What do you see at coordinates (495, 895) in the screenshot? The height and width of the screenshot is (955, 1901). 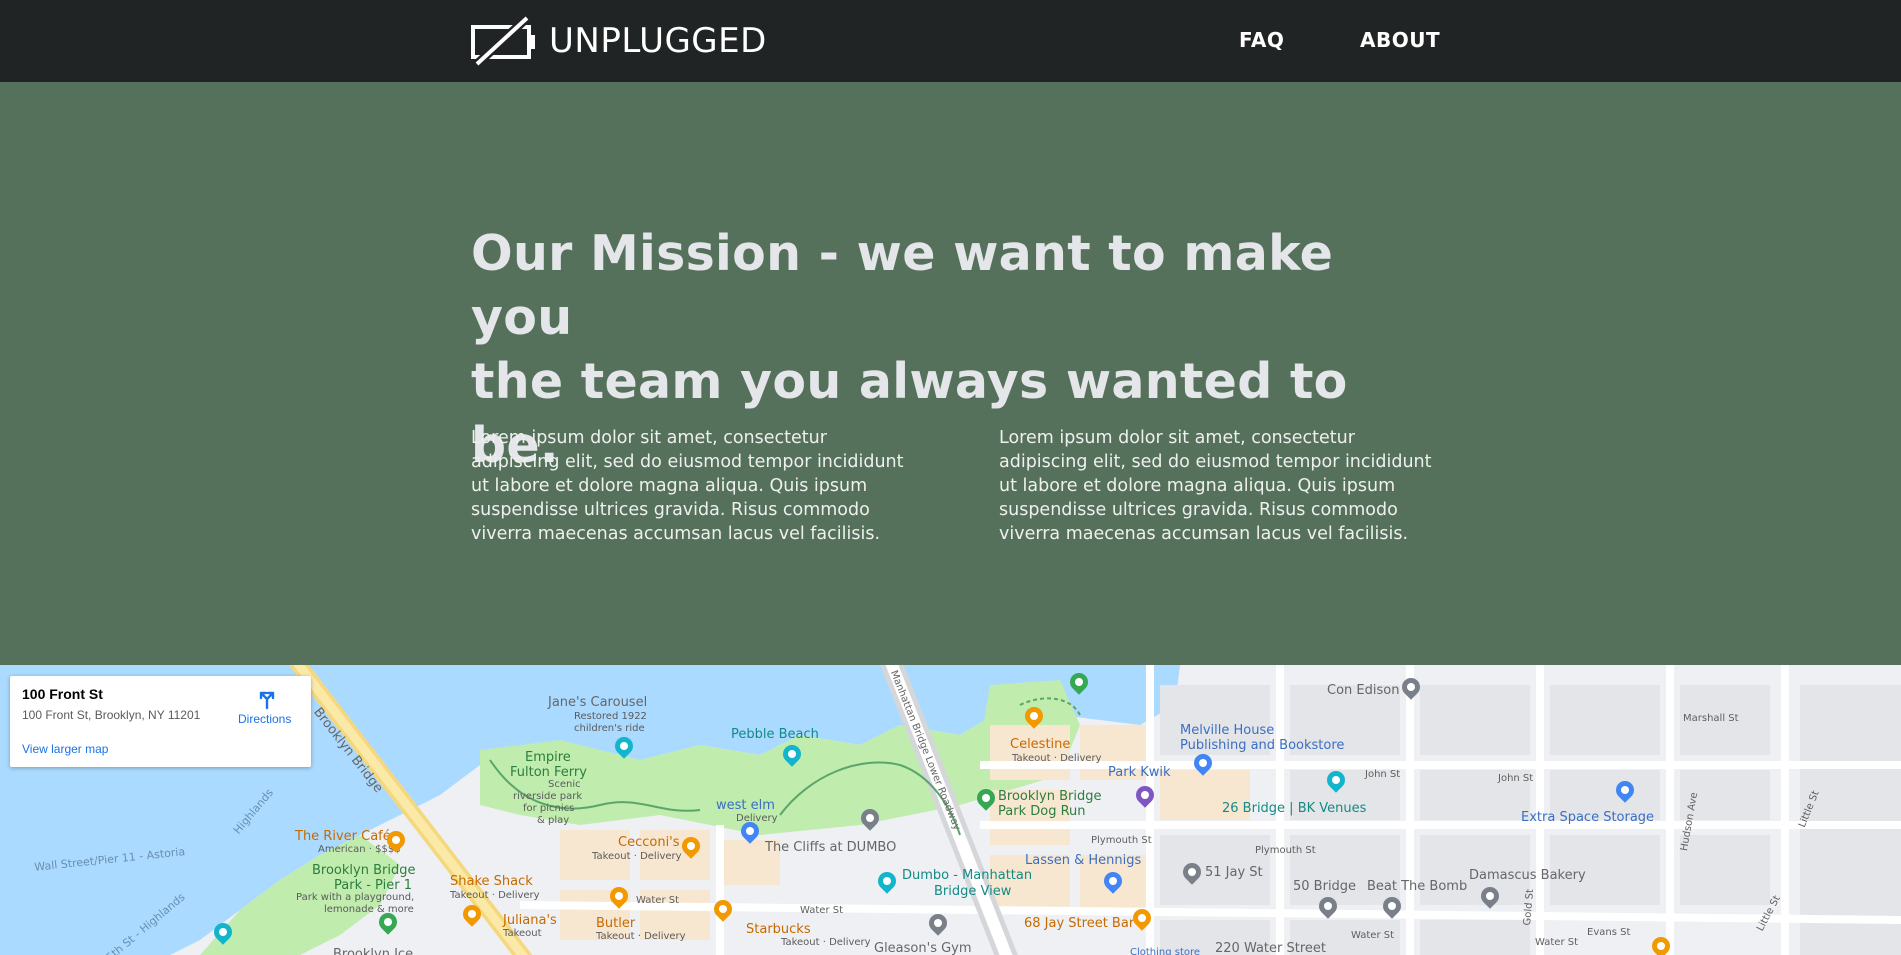 I see `map-label-shake-shack-sub: Takeout · Delivery` at bounding box center [495, 895].